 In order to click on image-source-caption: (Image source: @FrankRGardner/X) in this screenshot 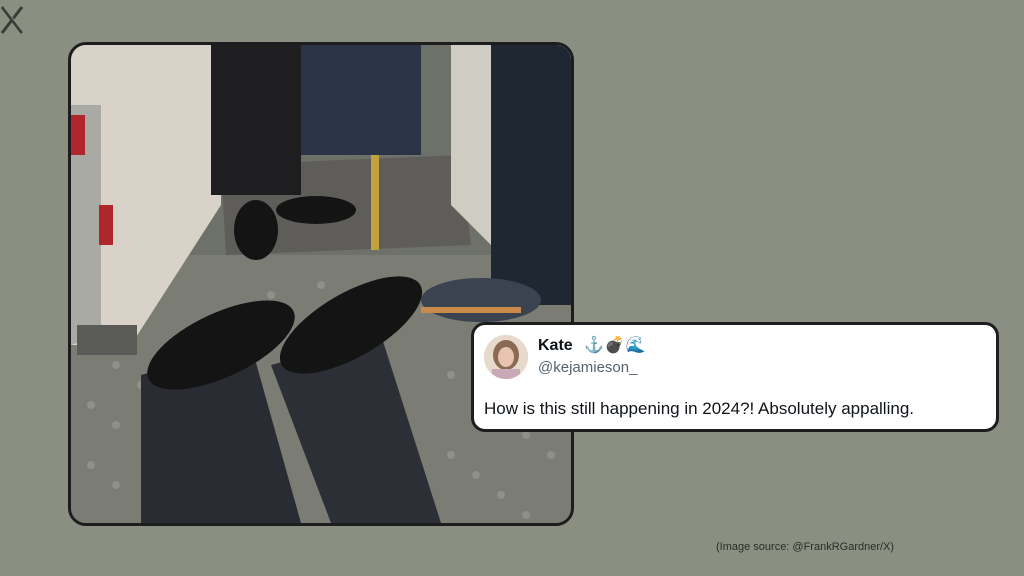, I will do `click(805, 547)`.